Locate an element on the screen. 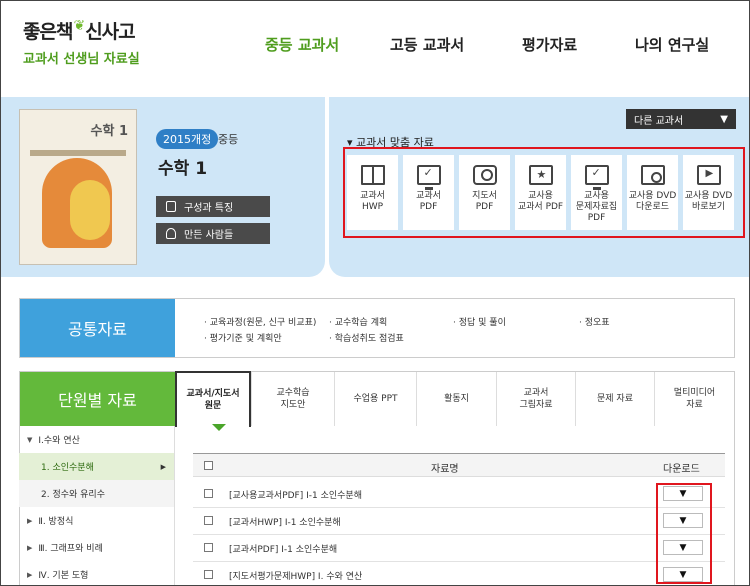 The height and width of the screenshot is (586, 750). sidebar-chapter-2: ▶ Ⅱ. 방정식 is located at coordinates (96, 520).